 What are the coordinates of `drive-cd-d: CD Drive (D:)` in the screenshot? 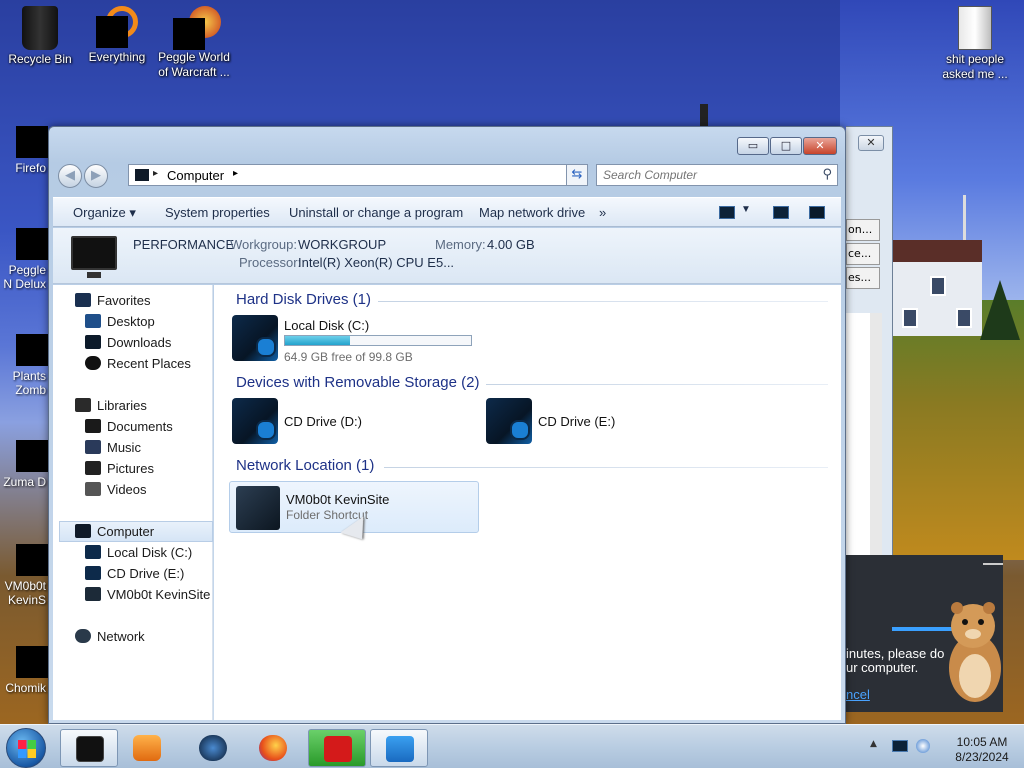 It's located at (332, 422).